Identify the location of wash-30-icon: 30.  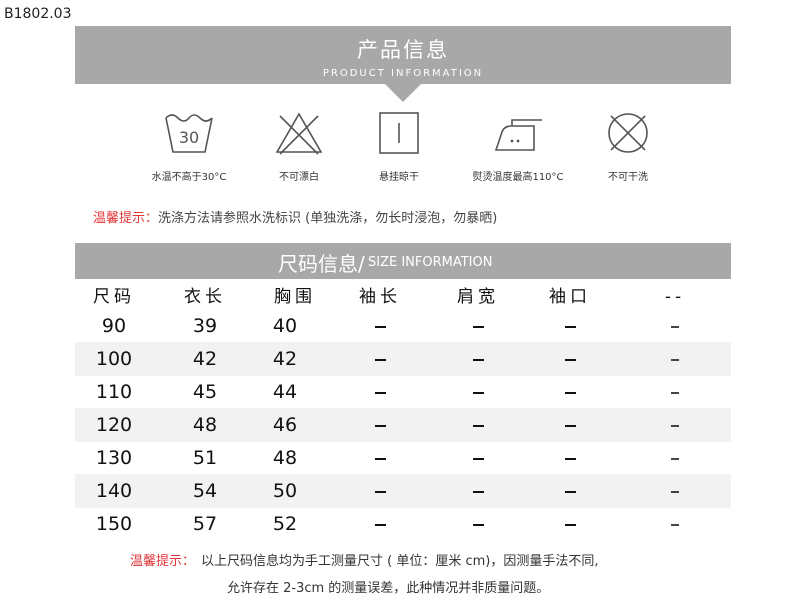
(189, 133).